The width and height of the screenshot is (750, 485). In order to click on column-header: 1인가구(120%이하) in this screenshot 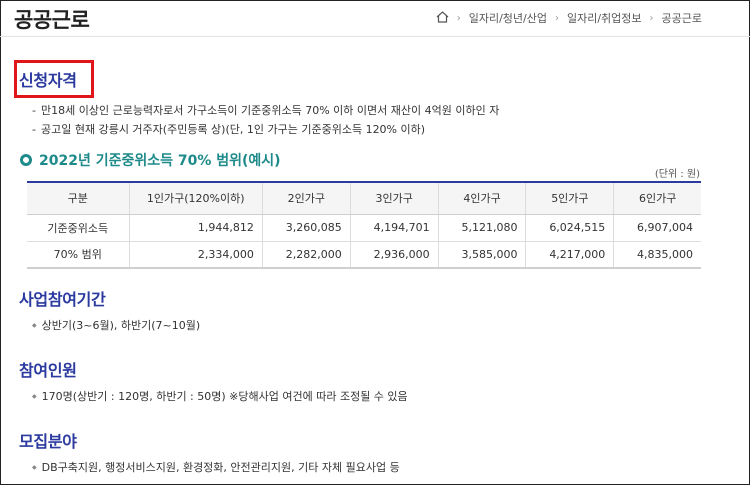, I will do `click(195, 198)`.